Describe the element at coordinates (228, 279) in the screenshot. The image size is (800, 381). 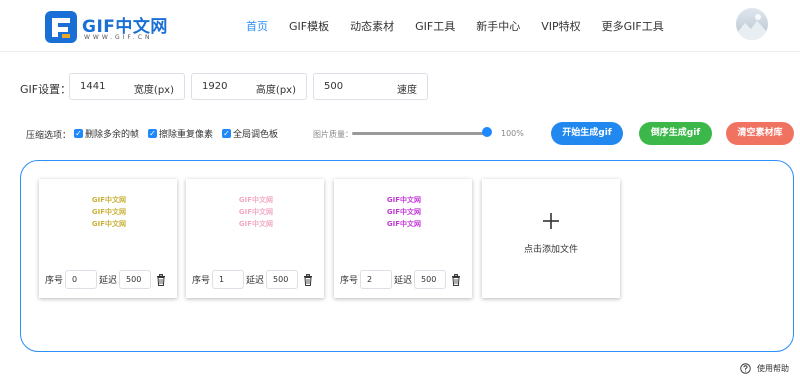
I see `seq-input: 1` at that location.